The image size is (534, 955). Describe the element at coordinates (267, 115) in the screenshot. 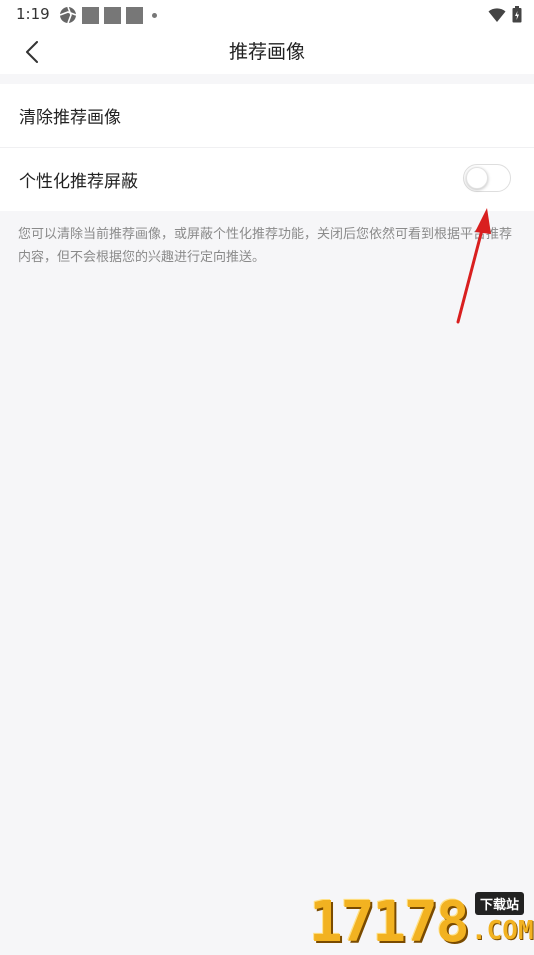

I see `clear-recommendation-profile-row: 清除推荐画像` at that location.